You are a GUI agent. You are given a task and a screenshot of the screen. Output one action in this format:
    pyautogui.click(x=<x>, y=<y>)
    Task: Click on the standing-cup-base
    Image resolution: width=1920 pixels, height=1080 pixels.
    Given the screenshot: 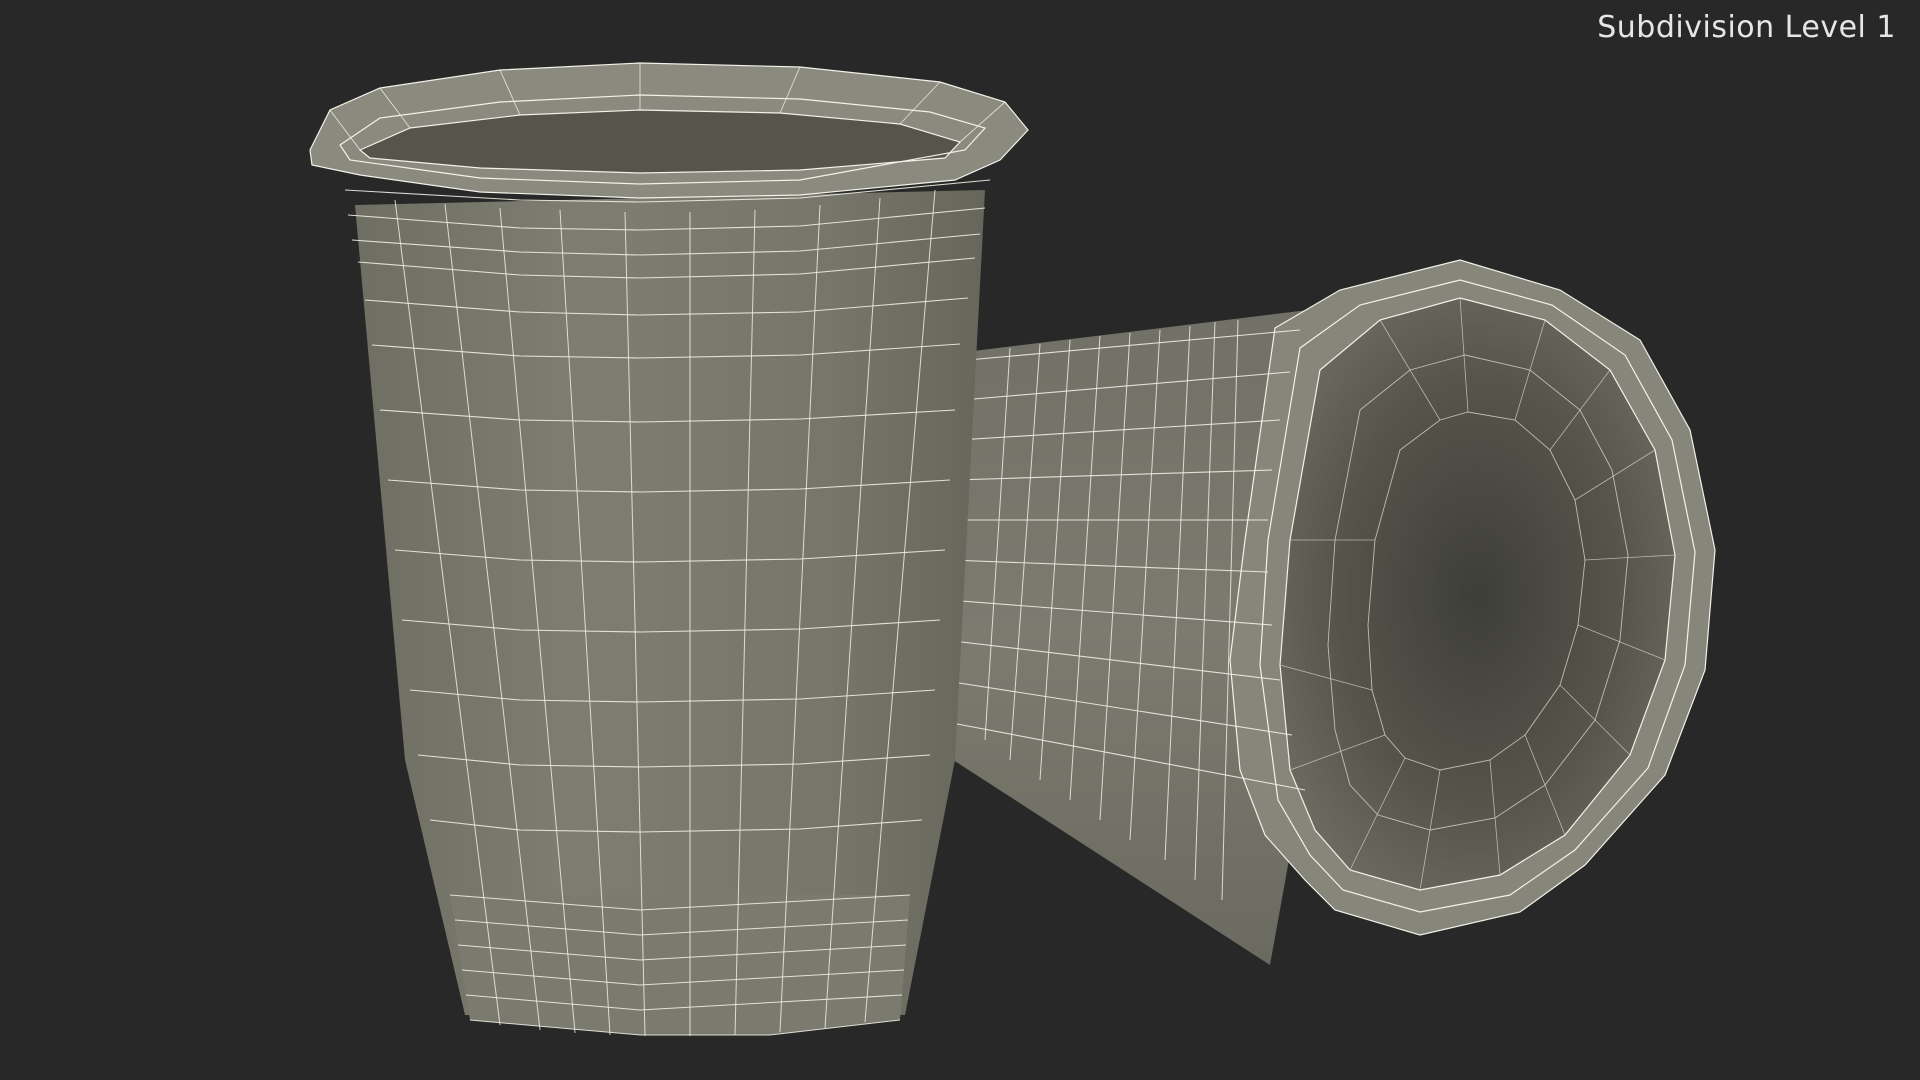 What is the action you would take?
    pyautogui.click(x=680, y=965)
    